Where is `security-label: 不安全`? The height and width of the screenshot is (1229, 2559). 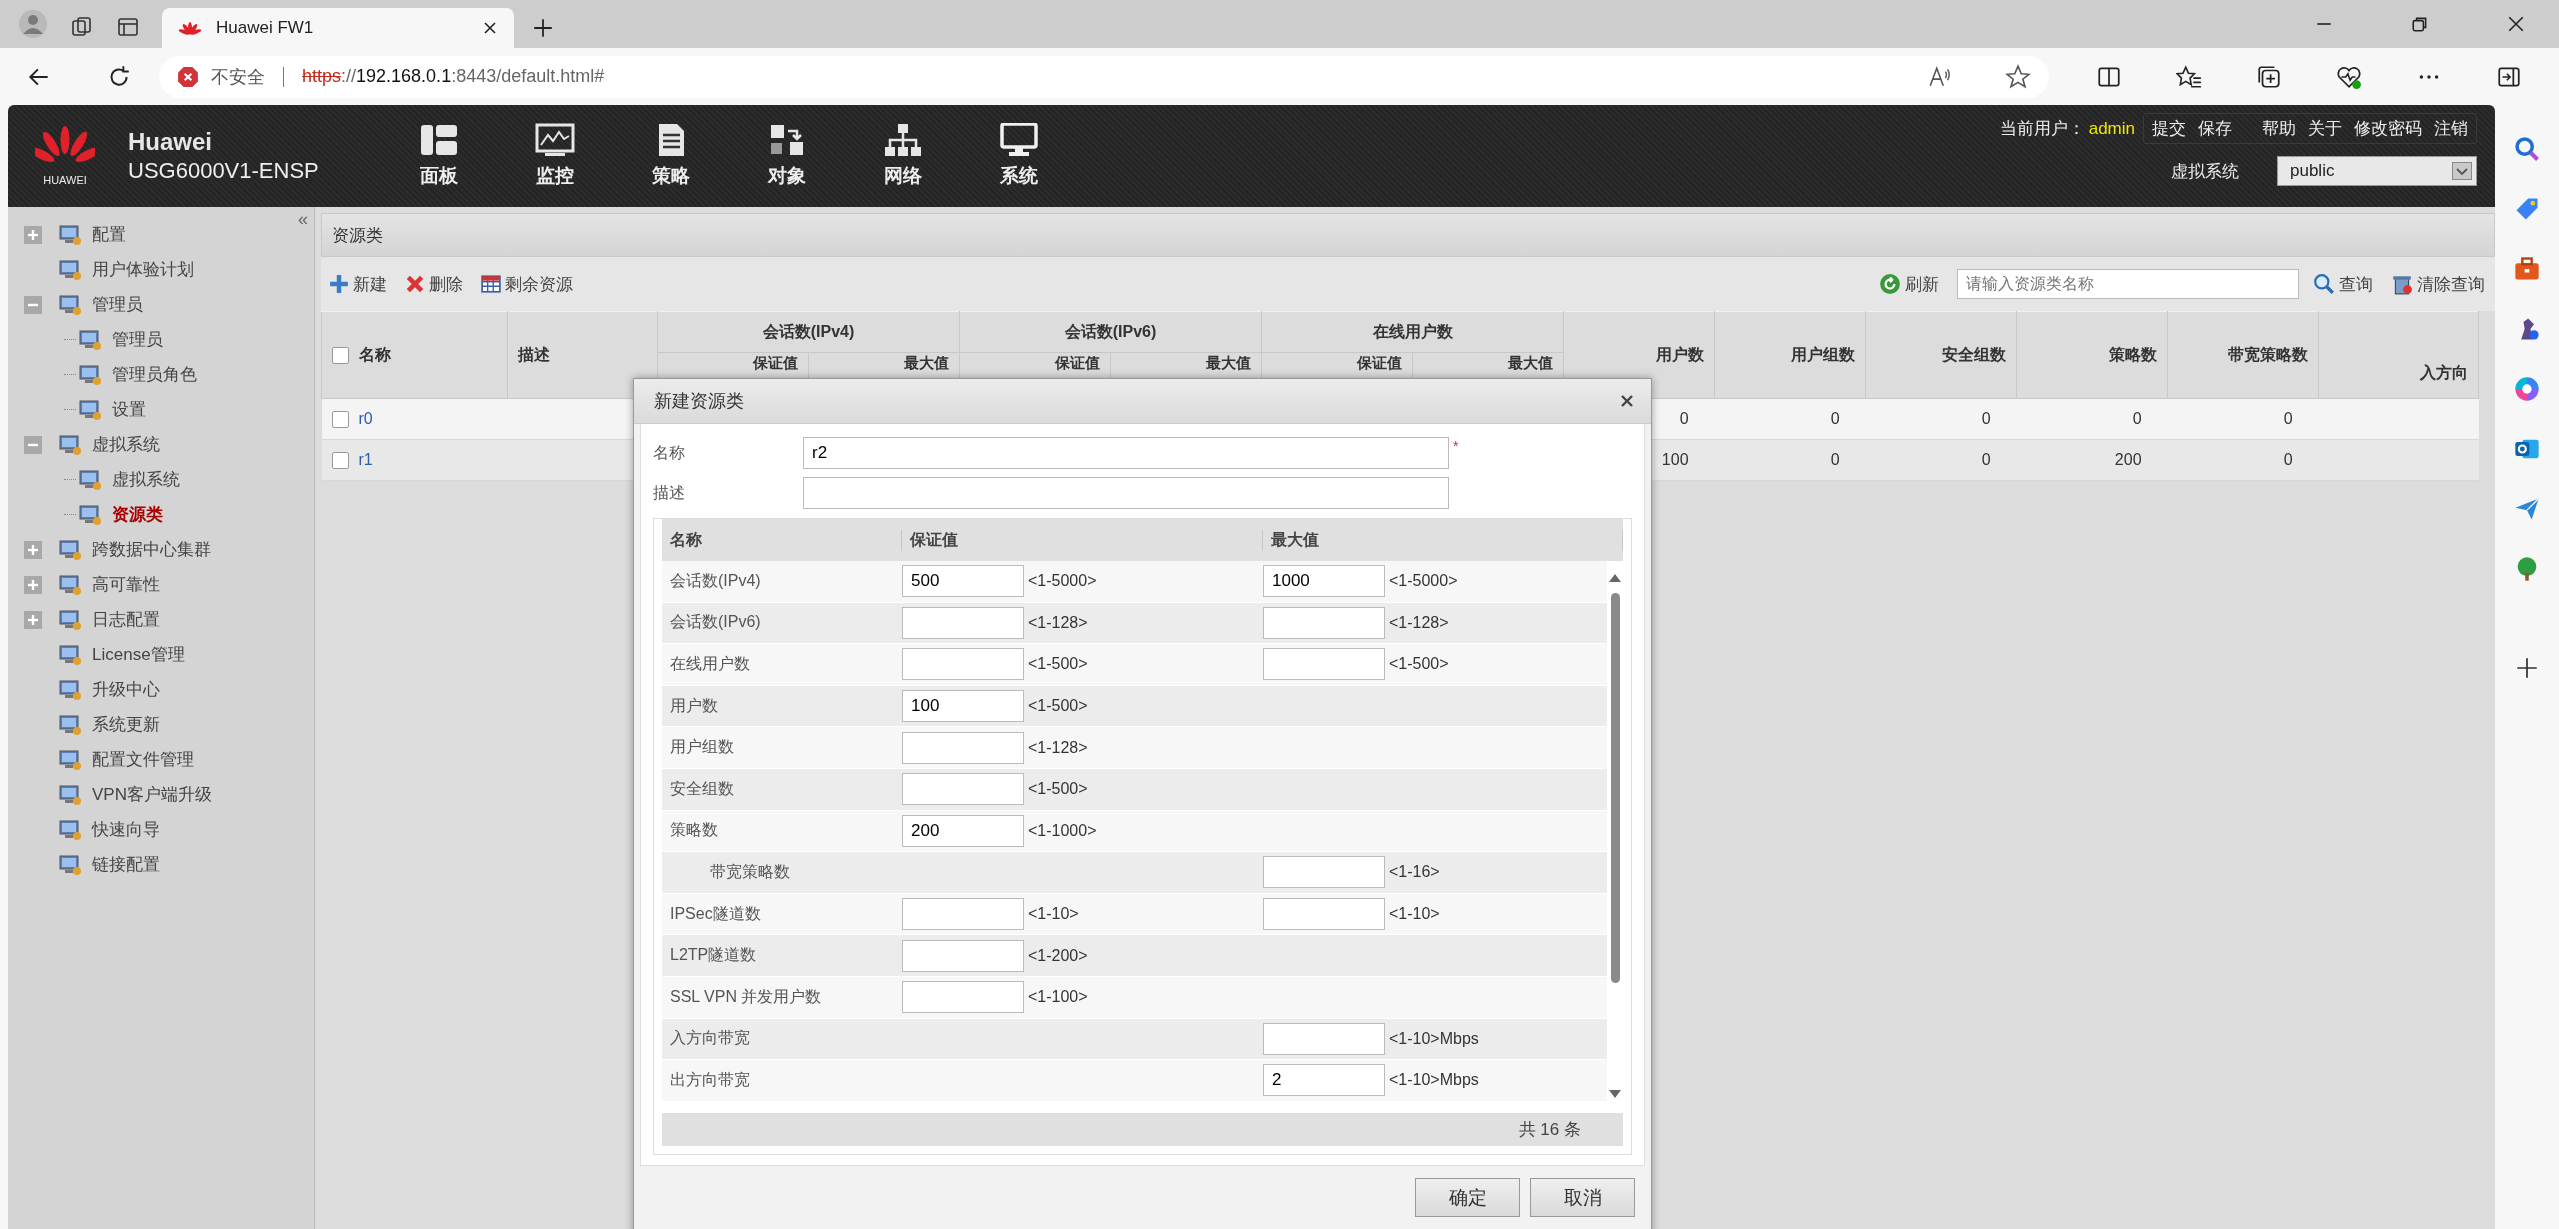 security-label: 不安全 is located at coordinates (238, 76).